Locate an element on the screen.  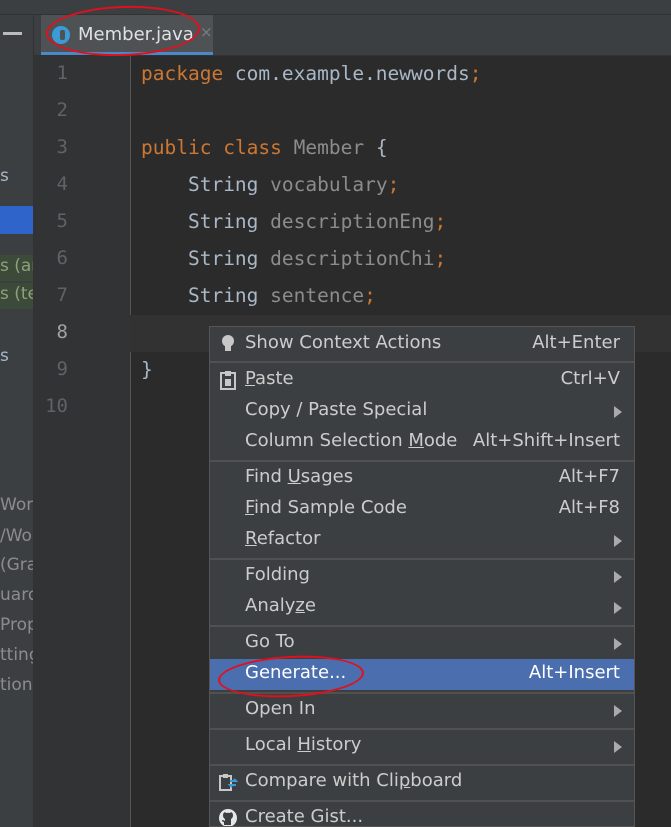
menu-item-folding: Folding is located at coordinates (422, 576).